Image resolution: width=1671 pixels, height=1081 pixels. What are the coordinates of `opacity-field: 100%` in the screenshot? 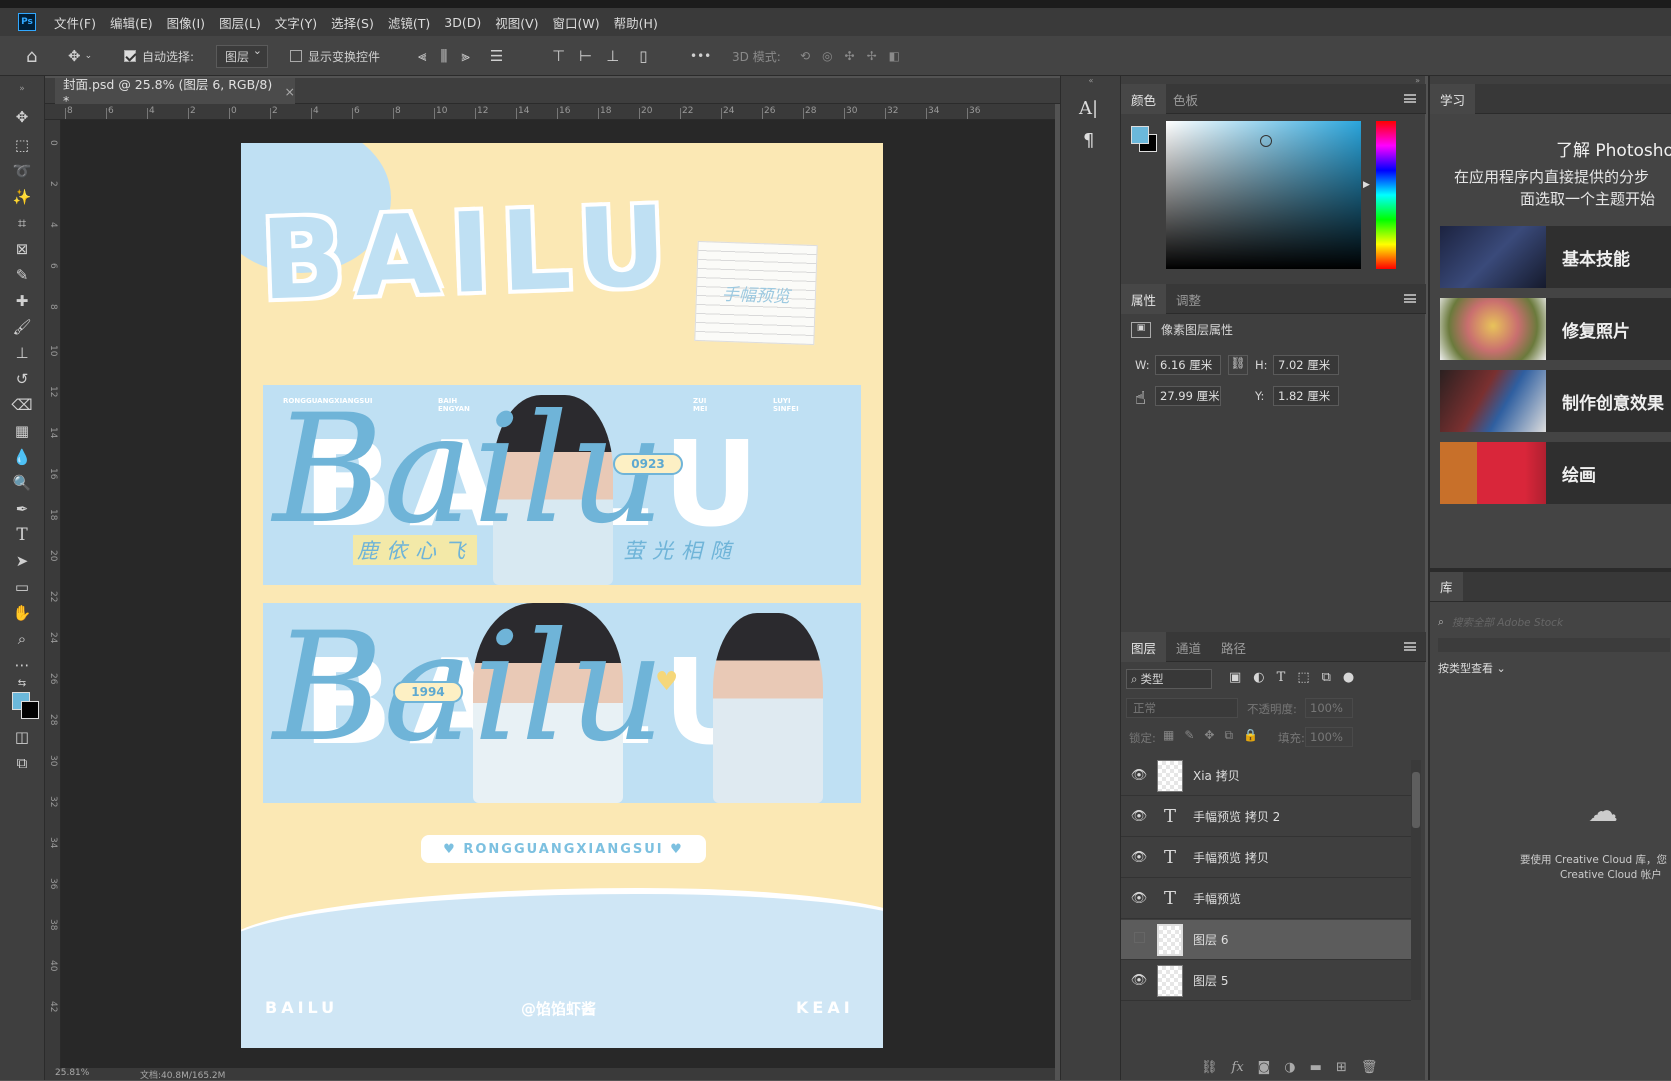 It's located at (1329, 708).